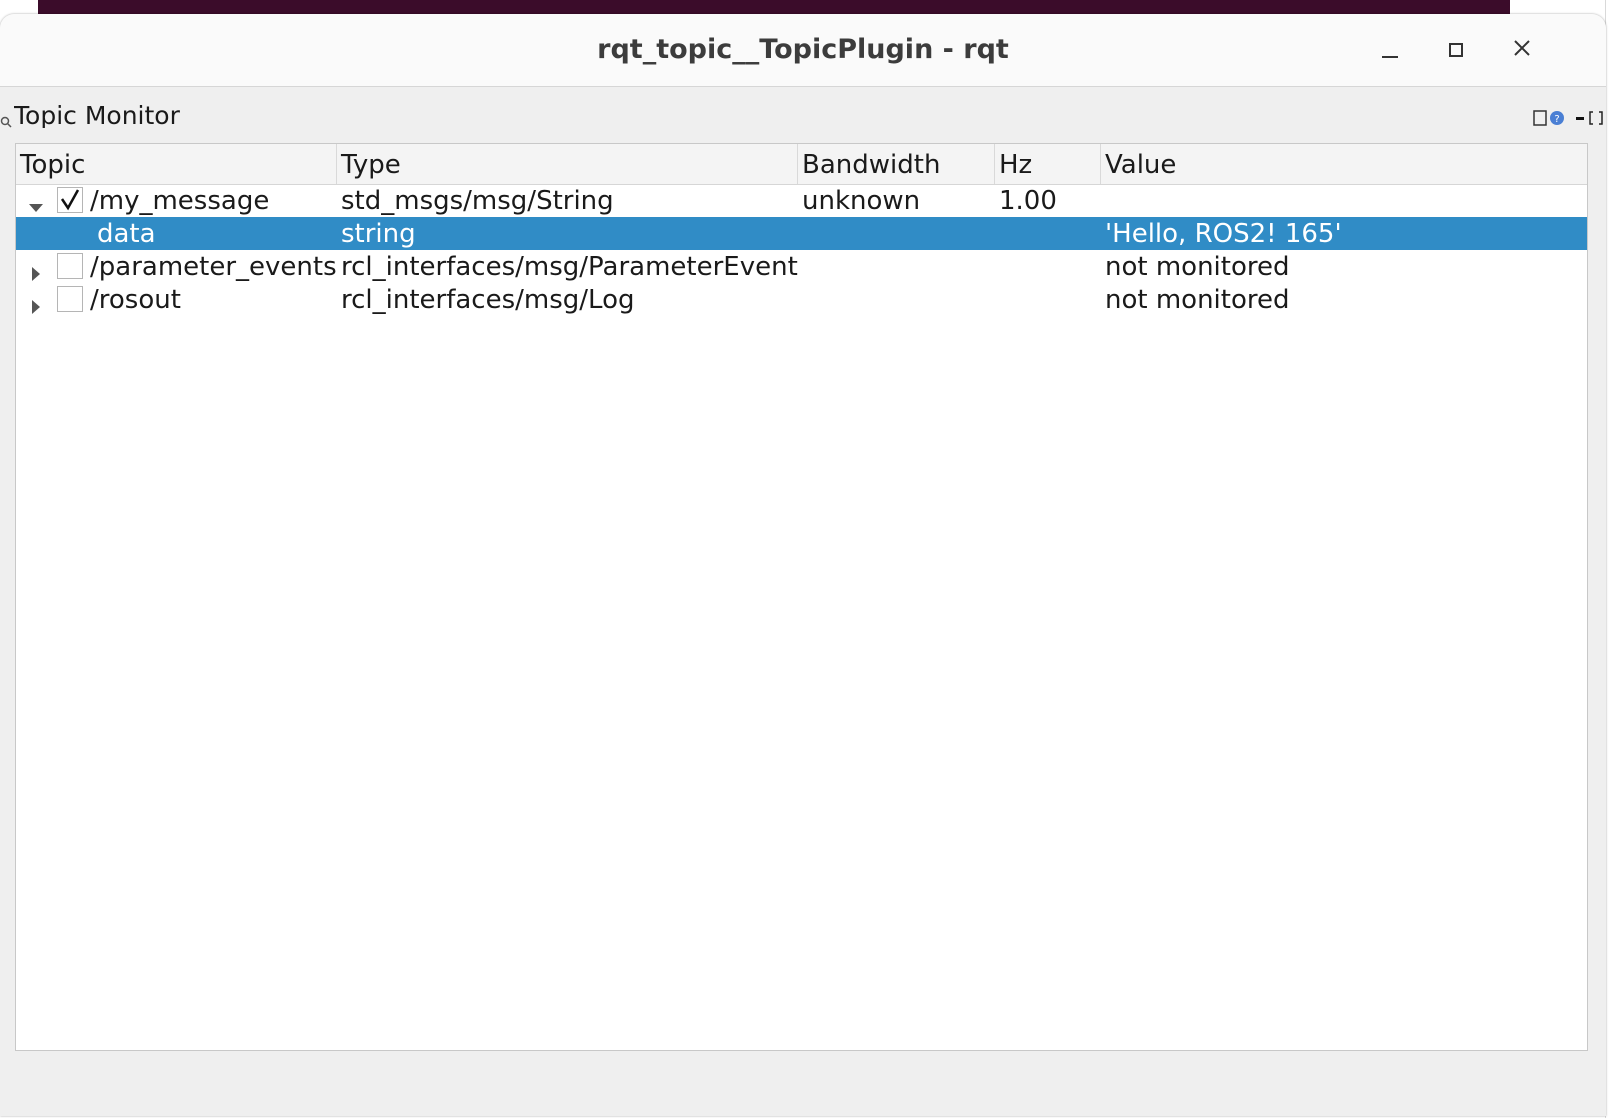  What do you see at coordinates (477, 201) in the screenshot?
I see `topic-type: std_msgs/msg/String` at bounding box center [477, 201].